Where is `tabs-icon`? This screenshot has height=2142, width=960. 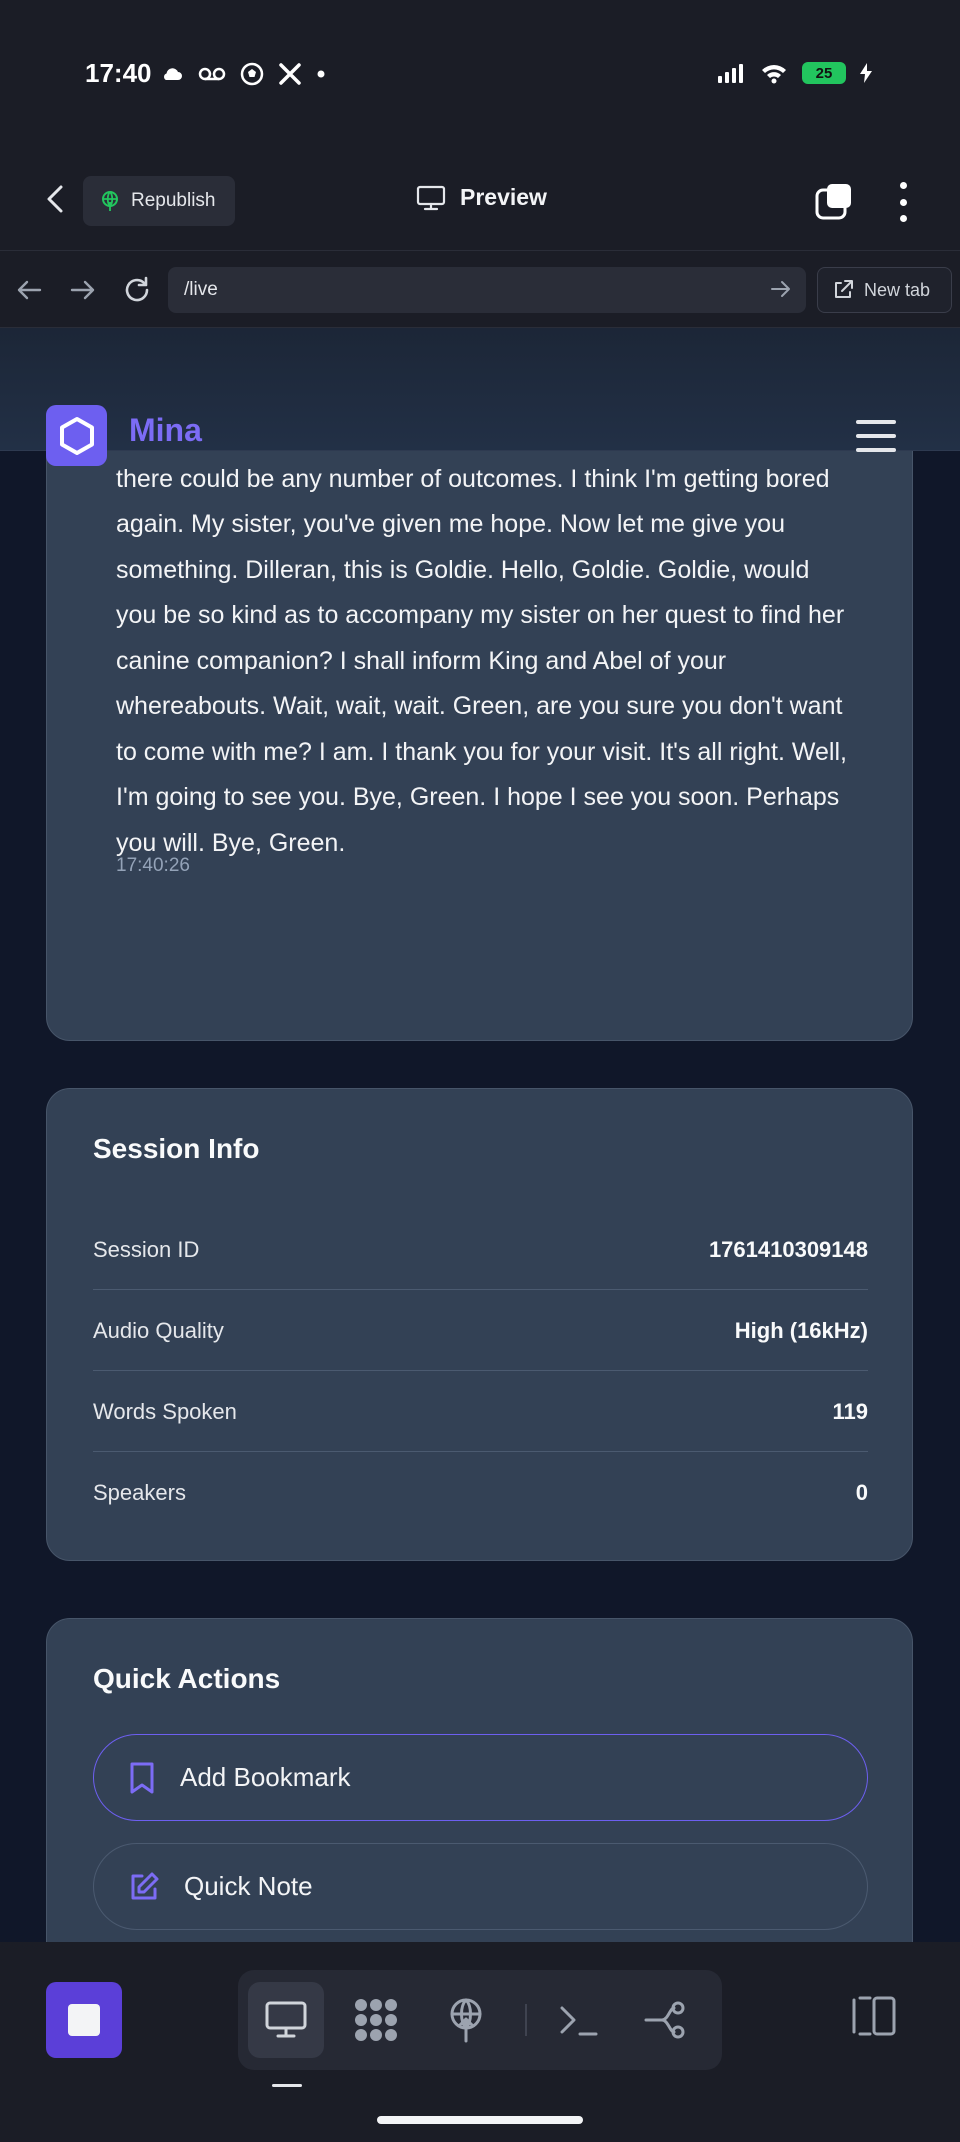 tabs-icon is located at coordinates (833, 202).